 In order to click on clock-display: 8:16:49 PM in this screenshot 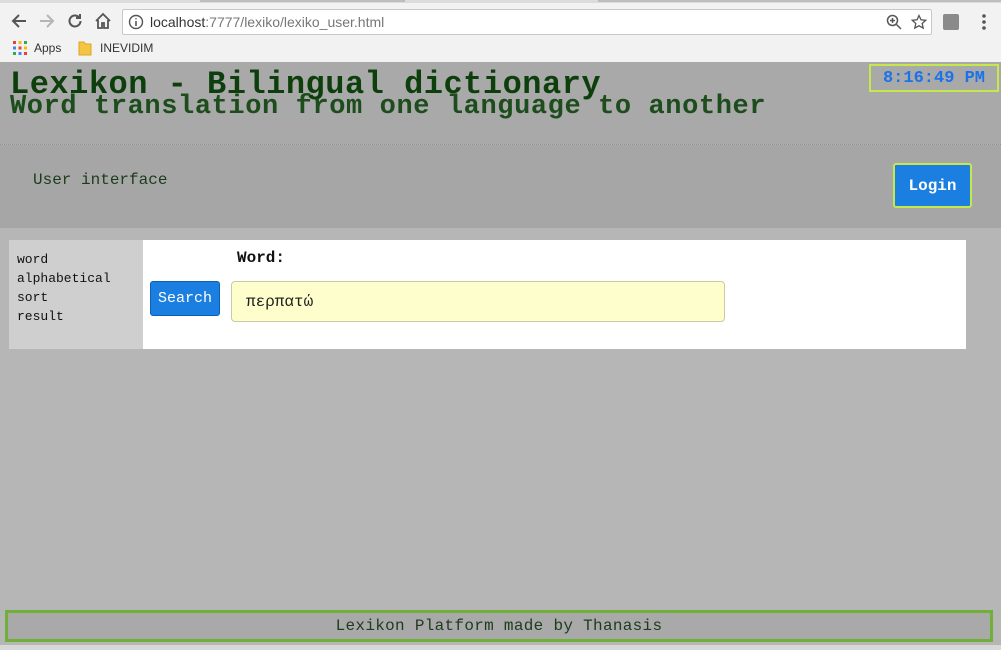, I will do `click(934, 78)`.